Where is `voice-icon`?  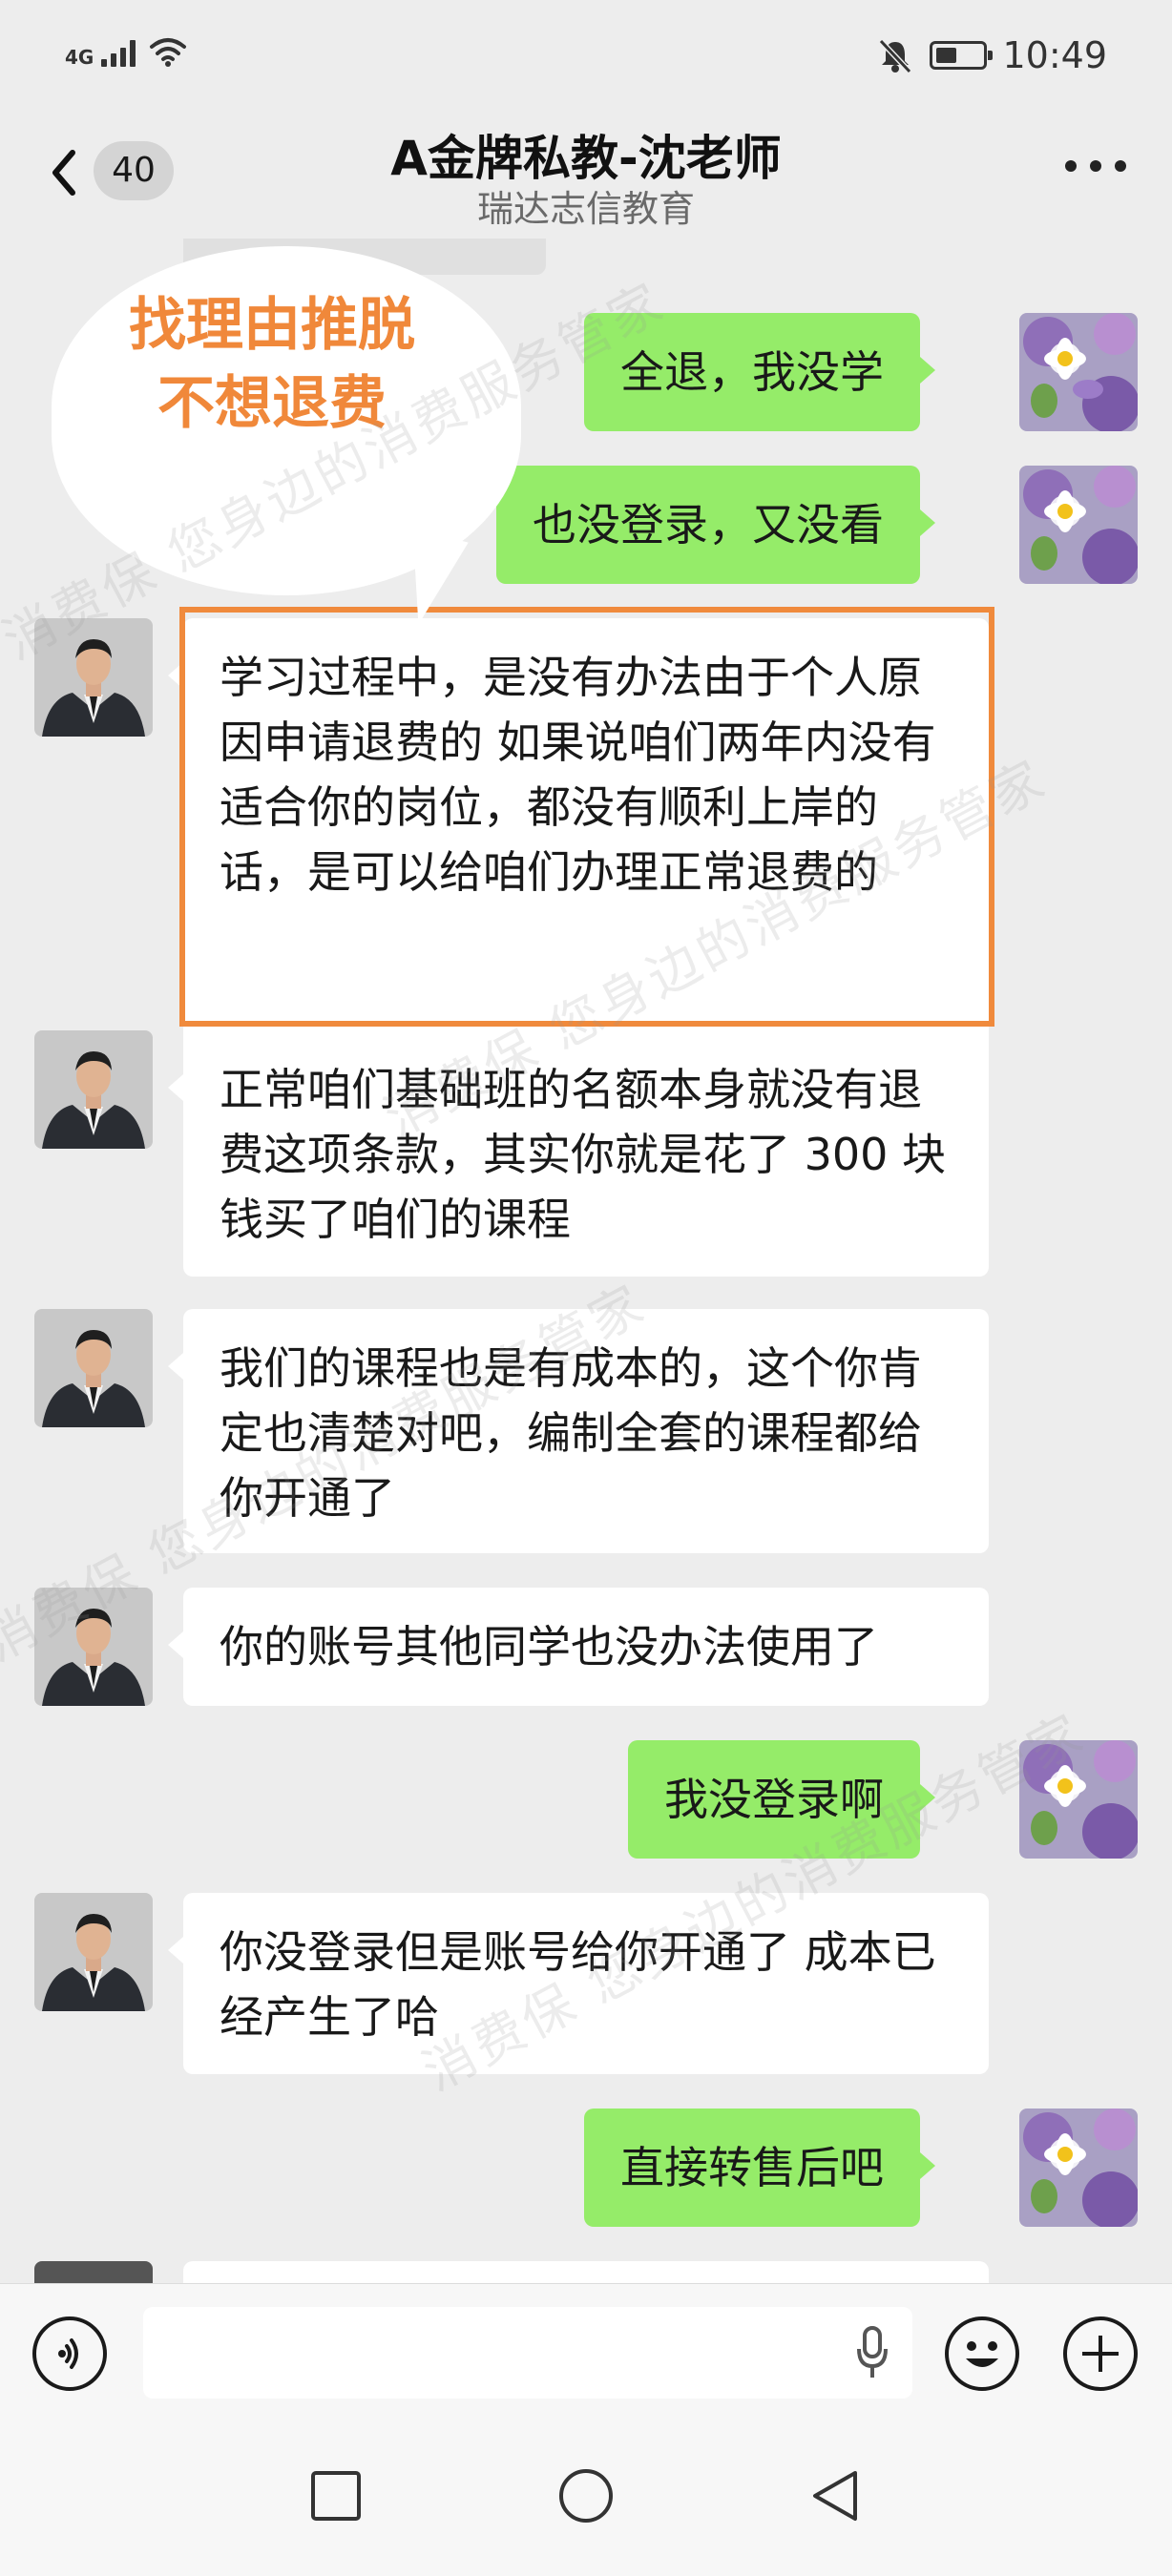 voice-icon is located at coordinates (69, 2353).